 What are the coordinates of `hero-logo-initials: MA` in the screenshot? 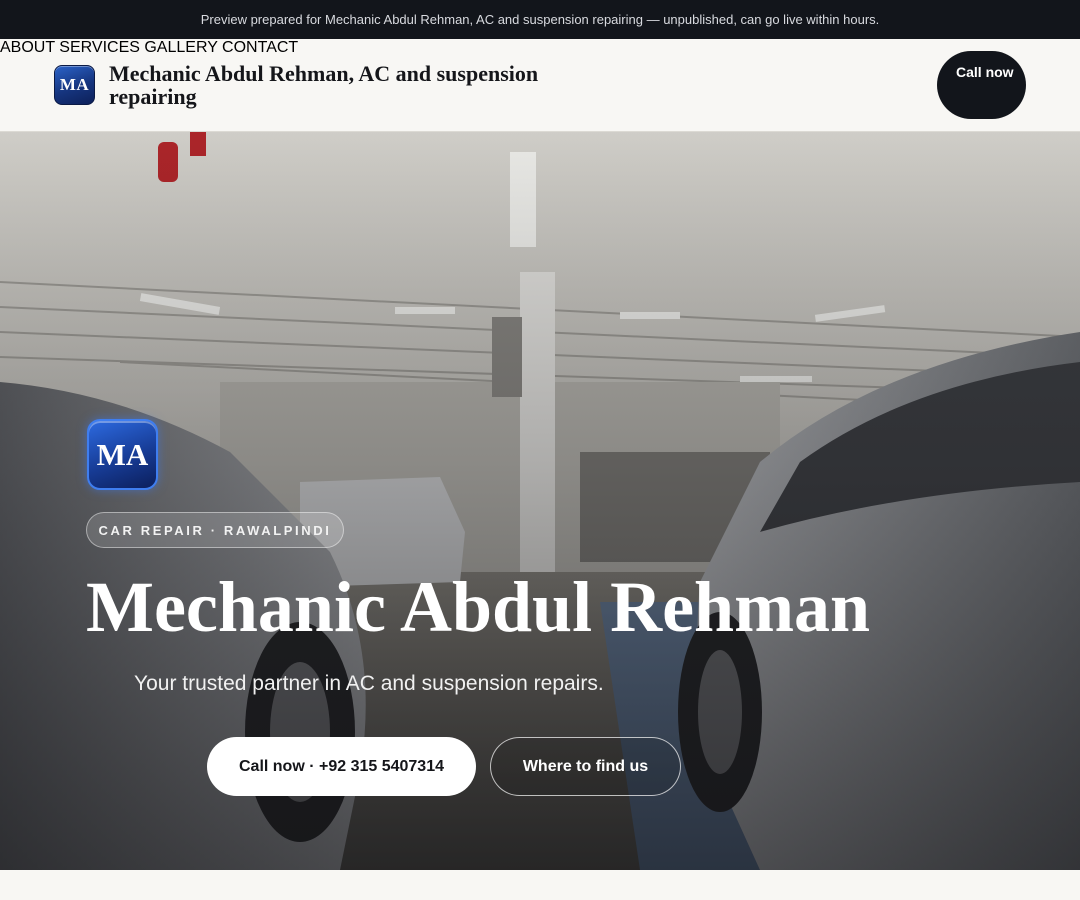 It's located at (122, 454).